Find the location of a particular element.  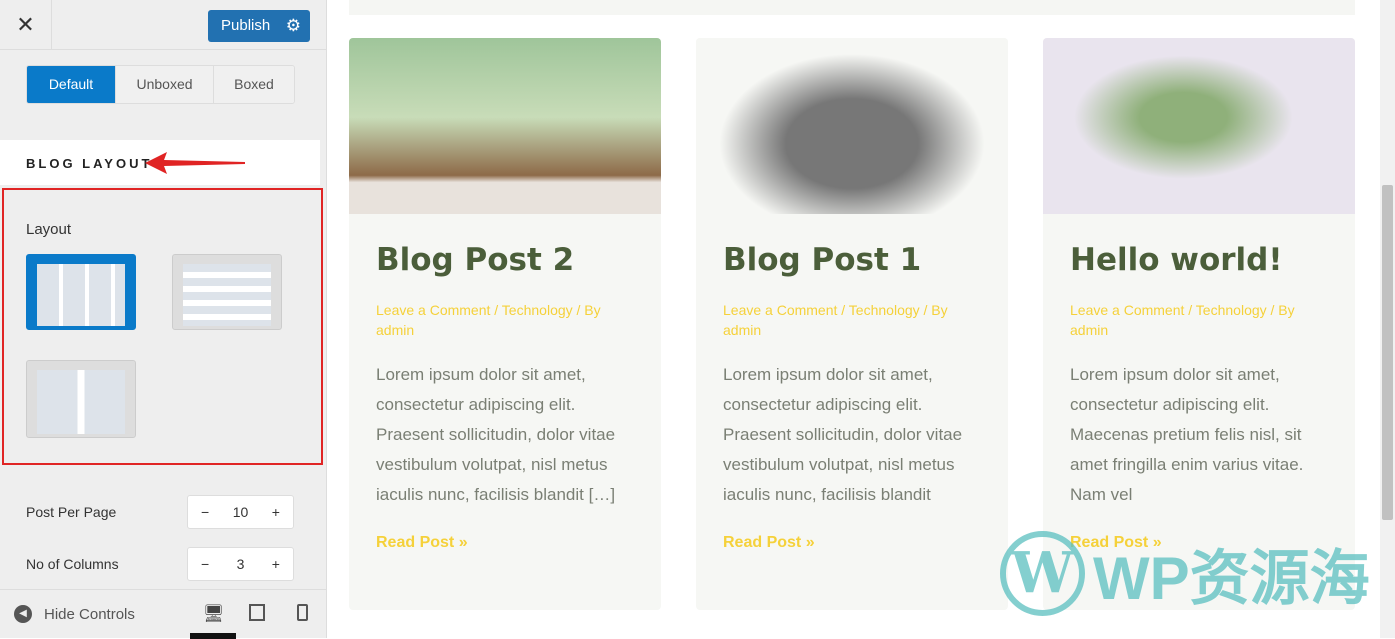

publish-label: Publish is located at coordinates (246, 25).